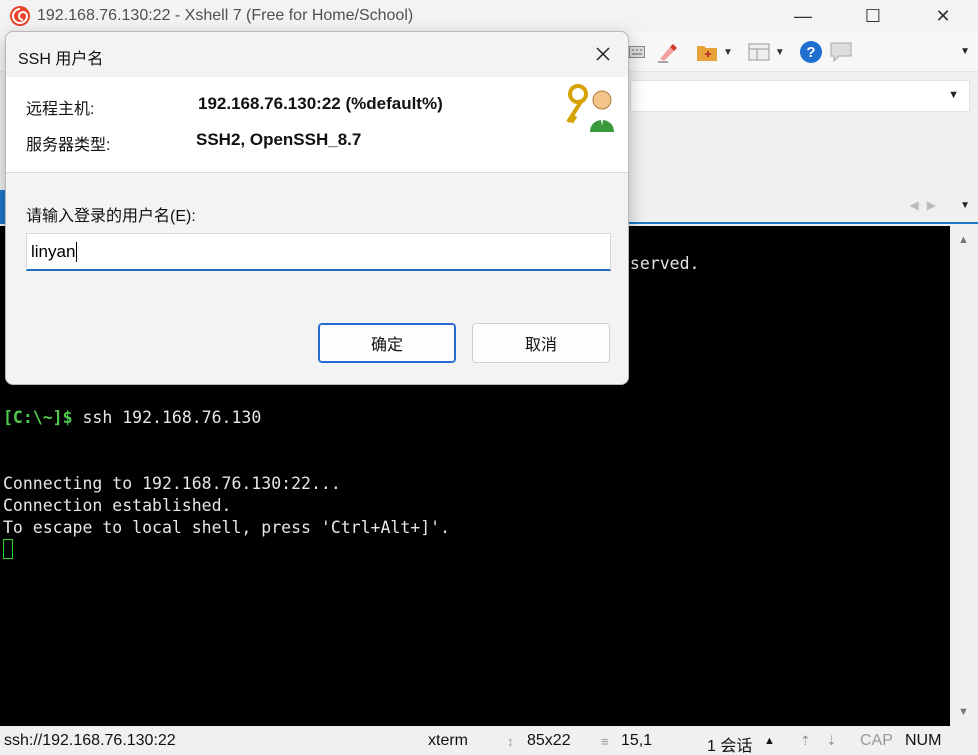 The width and height of the screenshot is (978, 755). What do you see at coordinates (637, 740) in the screenshot?
I see `cursor-position: 15,1` at bounding box center [637, 740].